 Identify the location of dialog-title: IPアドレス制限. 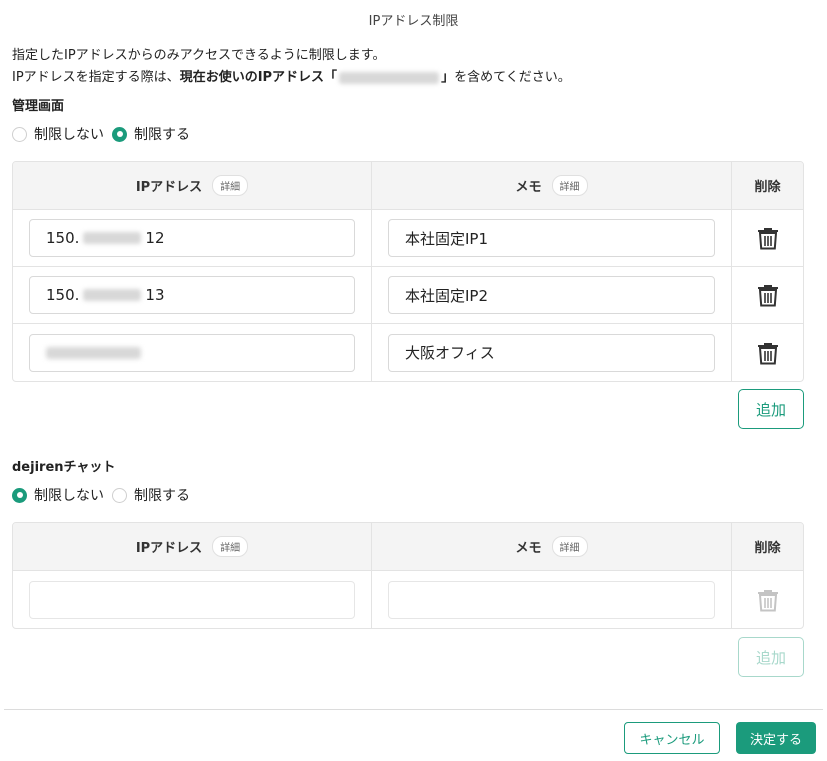
(413, 21).